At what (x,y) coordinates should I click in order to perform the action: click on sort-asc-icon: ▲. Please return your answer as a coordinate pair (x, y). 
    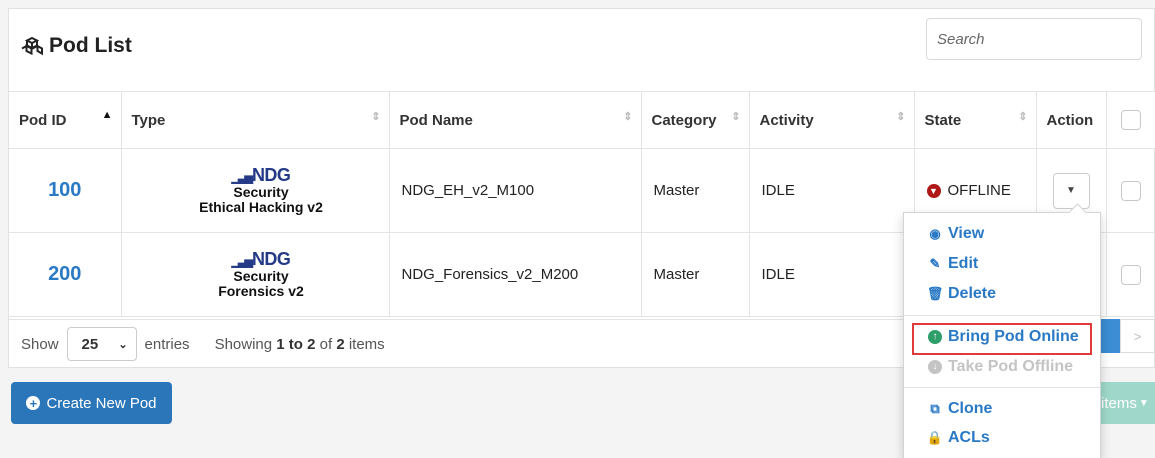
    Looking at the image, I should click on (107, 115).